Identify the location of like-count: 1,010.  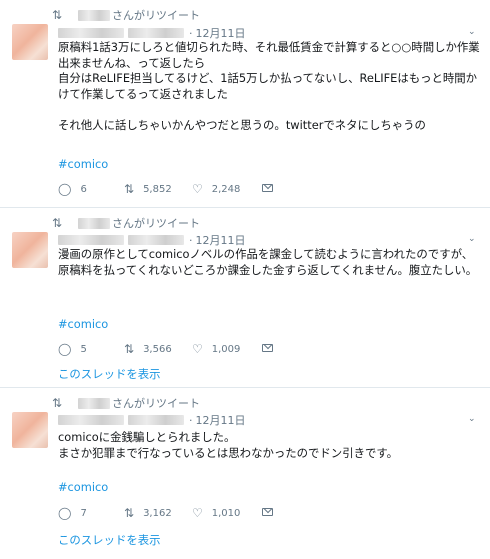
(226, 513).